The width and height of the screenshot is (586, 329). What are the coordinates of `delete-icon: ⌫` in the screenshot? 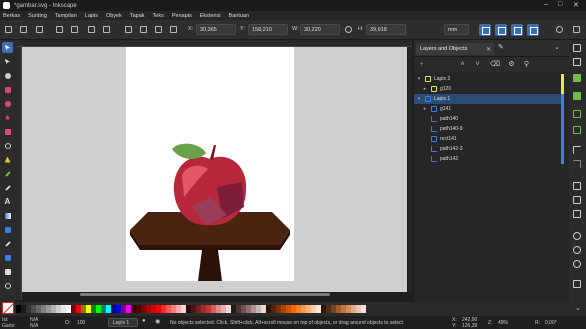 It's located at (495, 64).